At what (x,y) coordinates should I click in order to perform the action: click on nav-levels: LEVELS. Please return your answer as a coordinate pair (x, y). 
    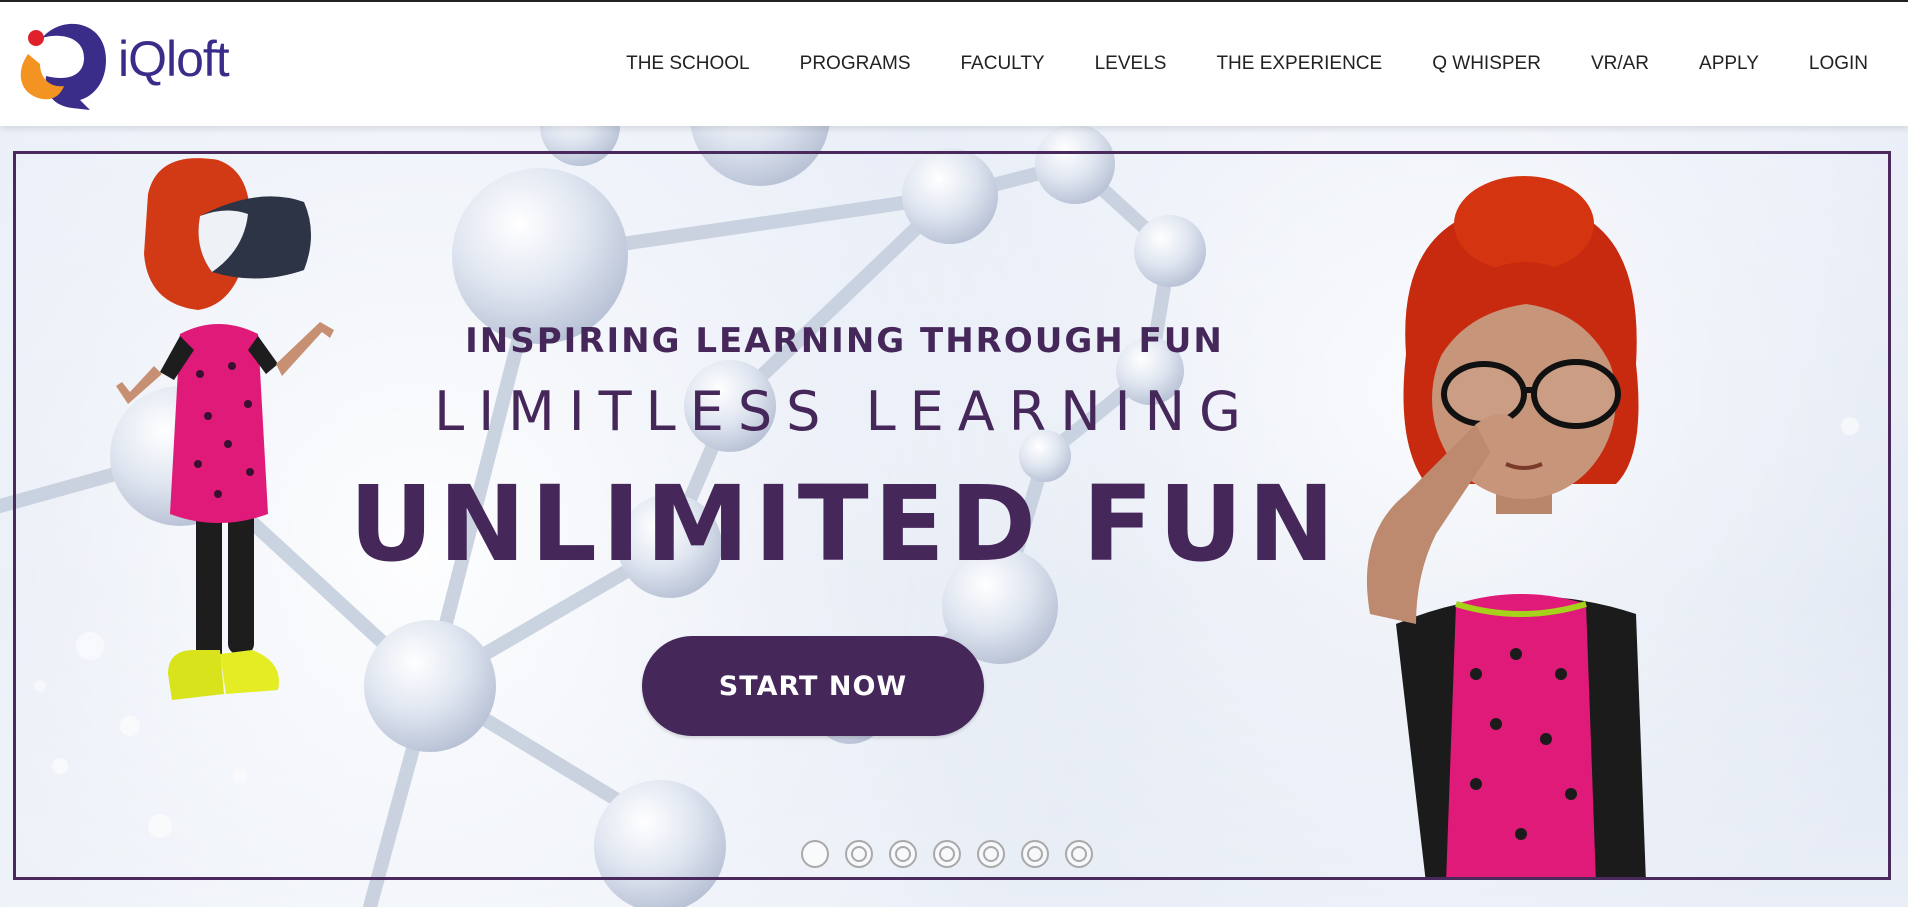
    Looking at the image, I should click on (1131, 64).